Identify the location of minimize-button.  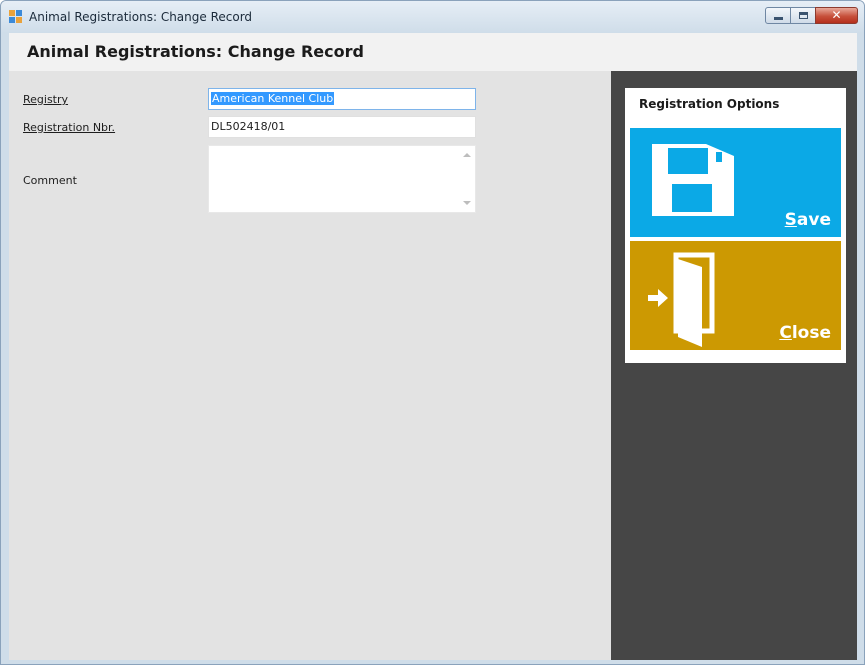
(778, 15).